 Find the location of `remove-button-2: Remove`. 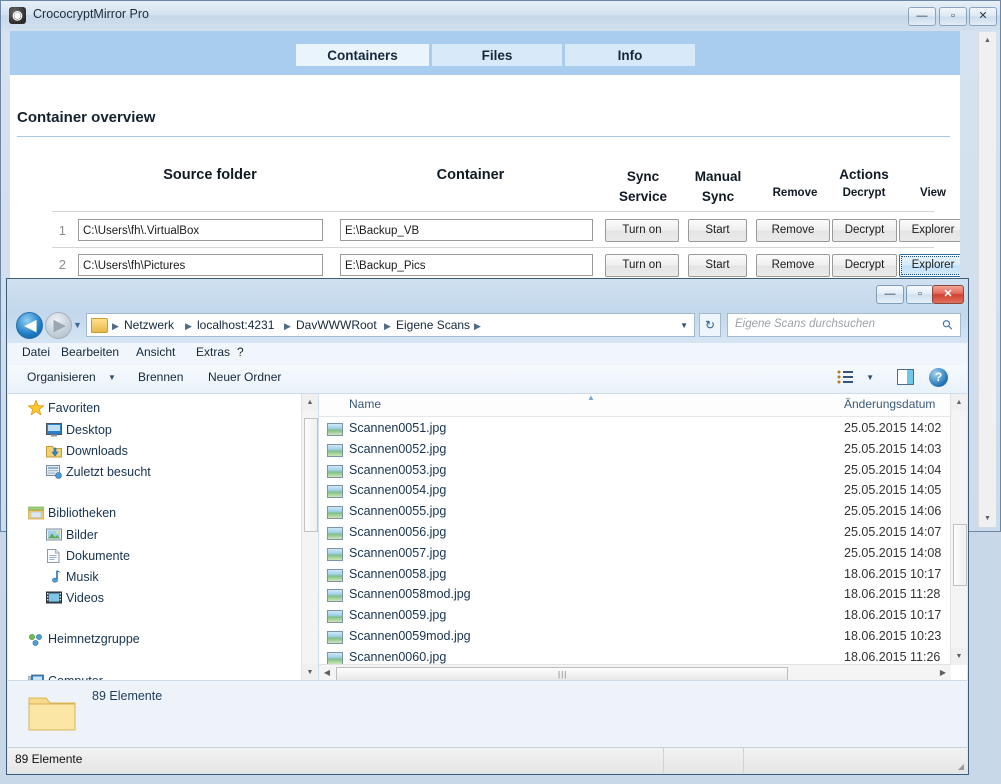

remove-button-2: Remove is located at coordinates (793, 265).